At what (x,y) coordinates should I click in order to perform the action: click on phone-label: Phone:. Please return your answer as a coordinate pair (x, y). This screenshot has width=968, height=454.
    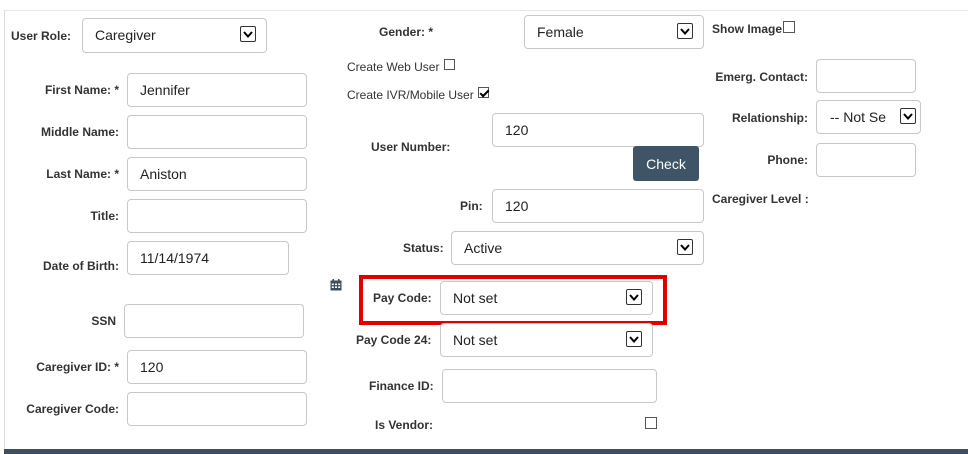
    Looking at the image, I should click on (787, 160).